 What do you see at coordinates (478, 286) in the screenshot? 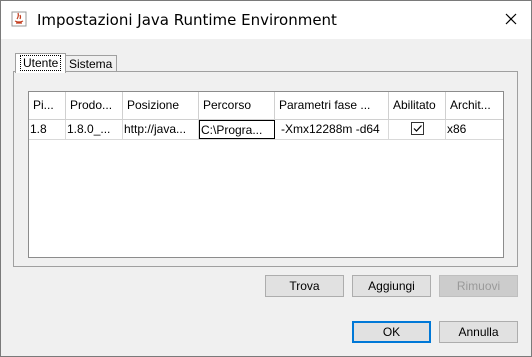
I see `remove-button: Rimuovi` at bounding box center [478, 286].